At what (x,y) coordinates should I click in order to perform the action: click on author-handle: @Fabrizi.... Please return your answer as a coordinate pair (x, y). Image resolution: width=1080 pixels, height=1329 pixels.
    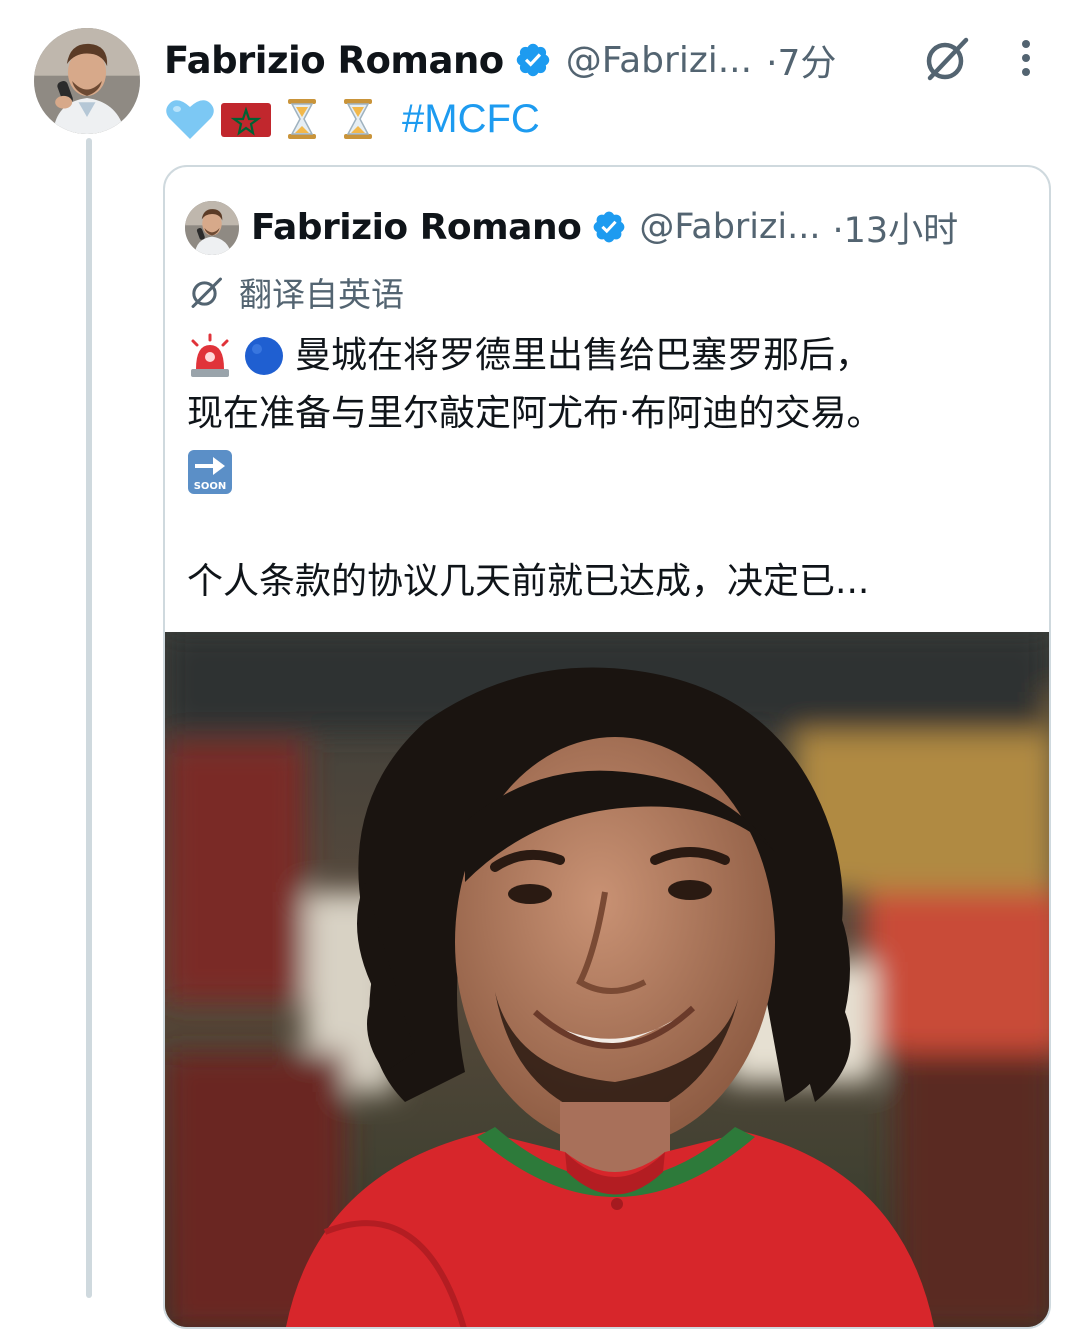
    Looking at the image, I should click on (659, 60).